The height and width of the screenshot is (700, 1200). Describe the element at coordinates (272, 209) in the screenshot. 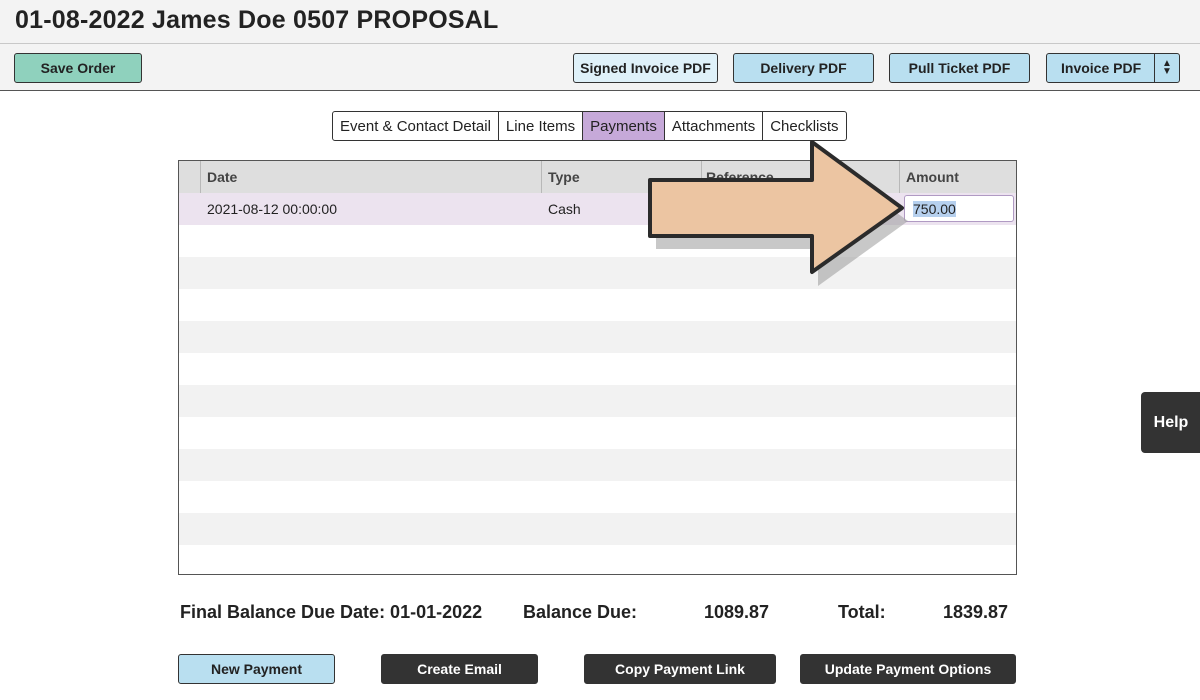

I see `payment-date-cell: 2021-08-12 00:00:00` at that location.